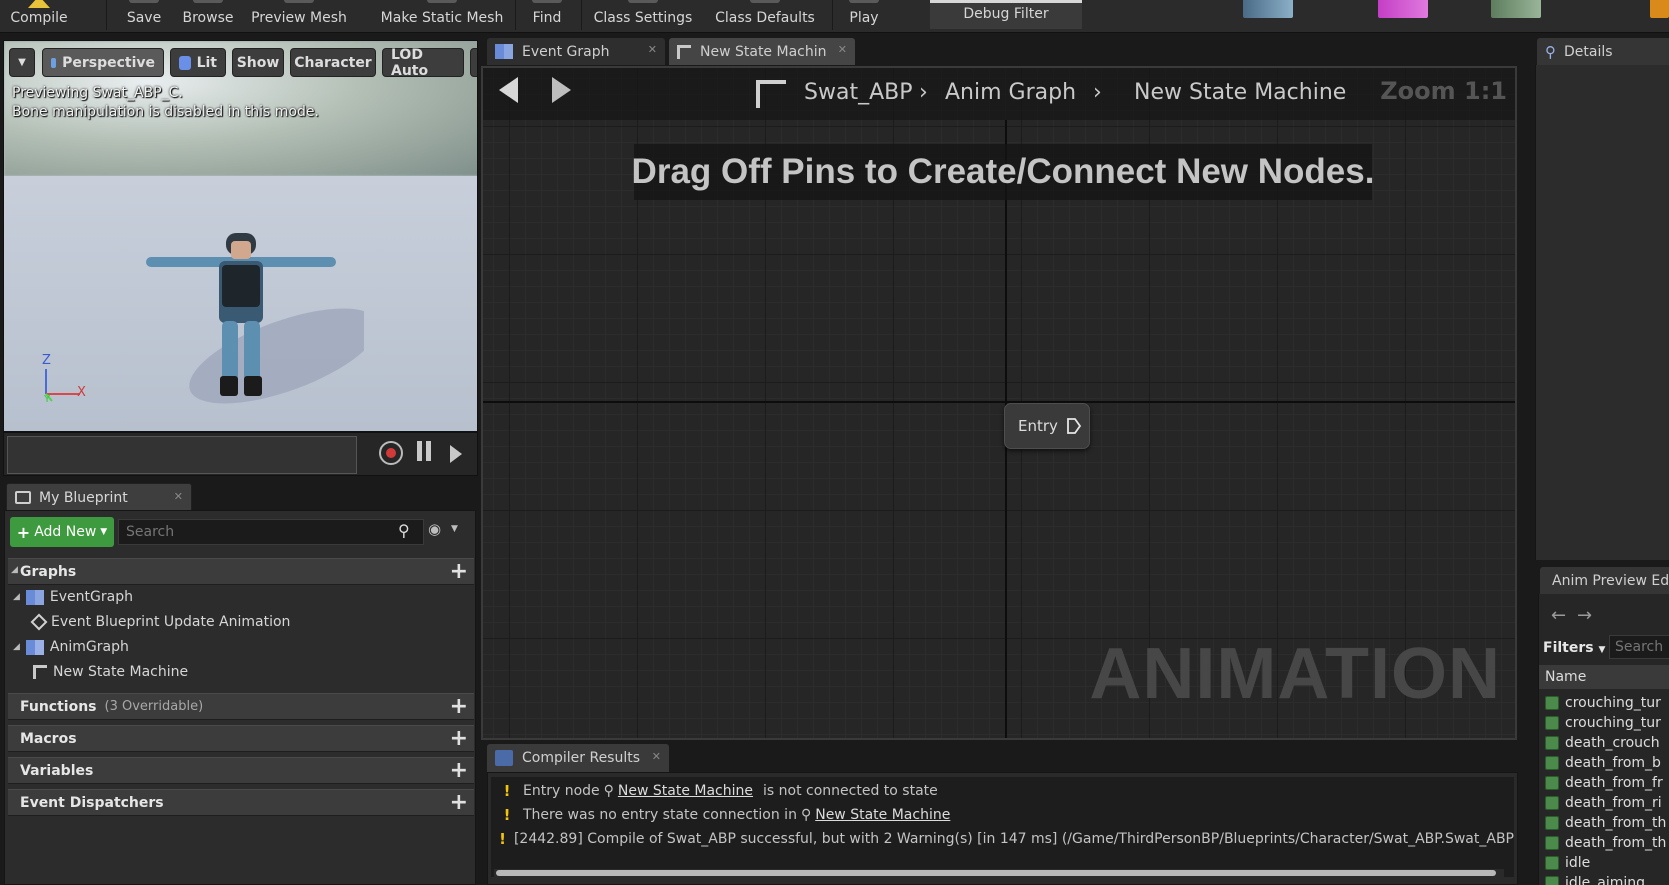 This screenshot has height=885, width=1669. What do you see at coordinates (459, 572) in the screenshot?
I see `add-graph-button: +` at bounding box center [459, 572].